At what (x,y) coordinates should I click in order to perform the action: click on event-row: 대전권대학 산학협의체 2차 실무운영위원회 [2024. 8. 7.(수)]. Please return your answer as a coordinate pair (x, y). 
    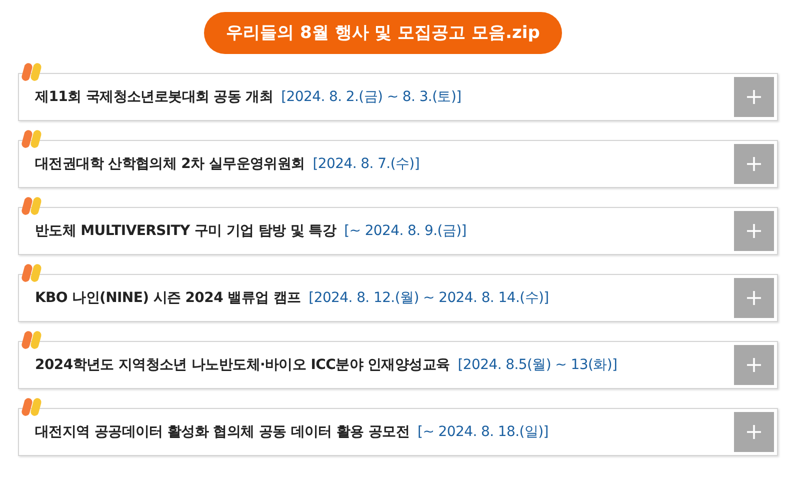
    Looking at the image, I should click on (398, 164).